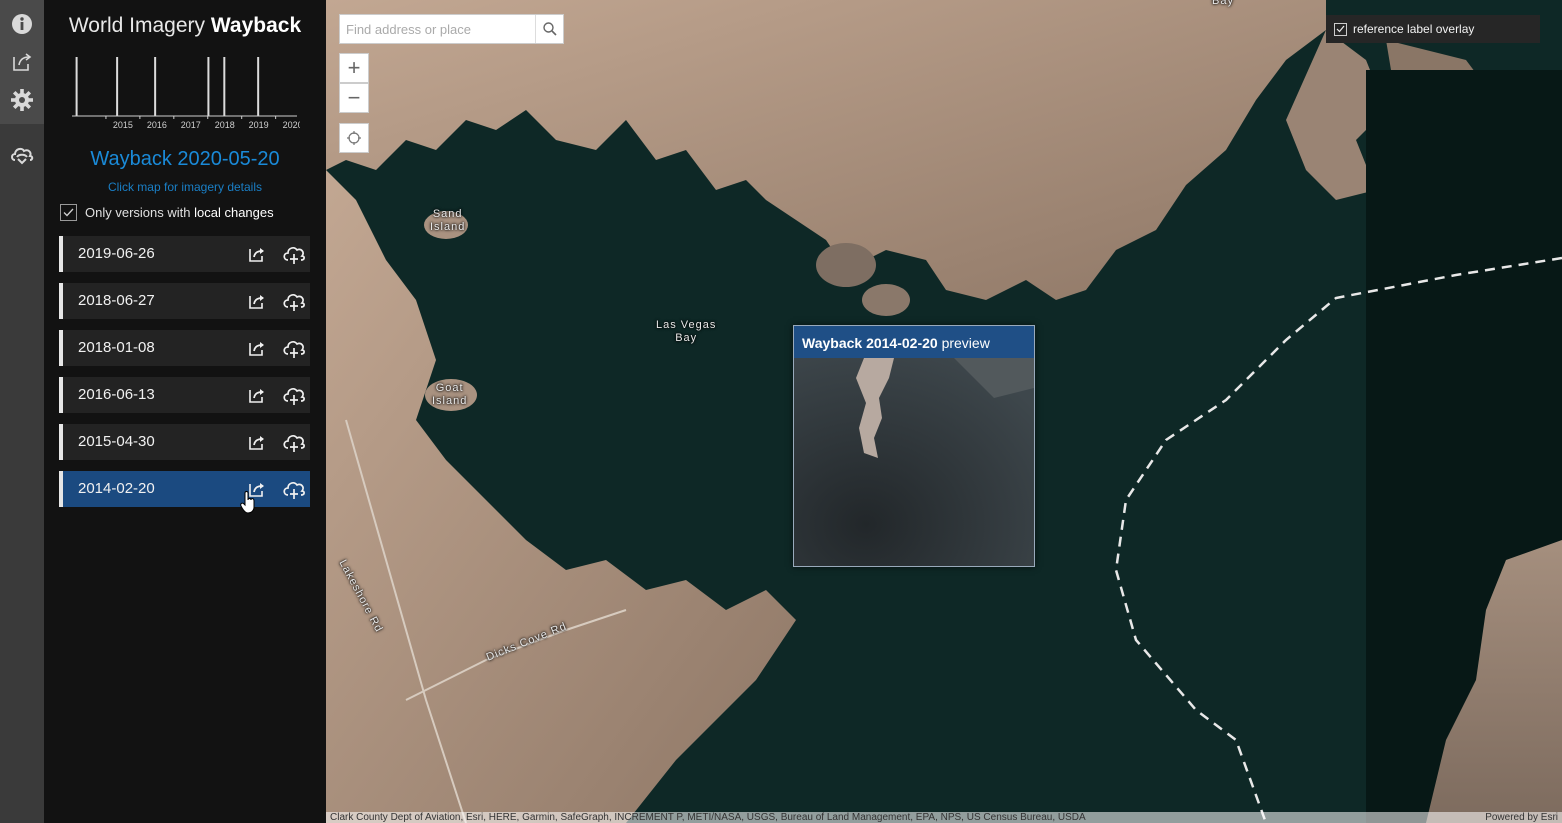 The image size is (1562, 823). What do you see at coordinates (1414, 29) in the screenshot?
I see `reference-overlay-label: reference label overlay` at bounding box center [1414, 29].